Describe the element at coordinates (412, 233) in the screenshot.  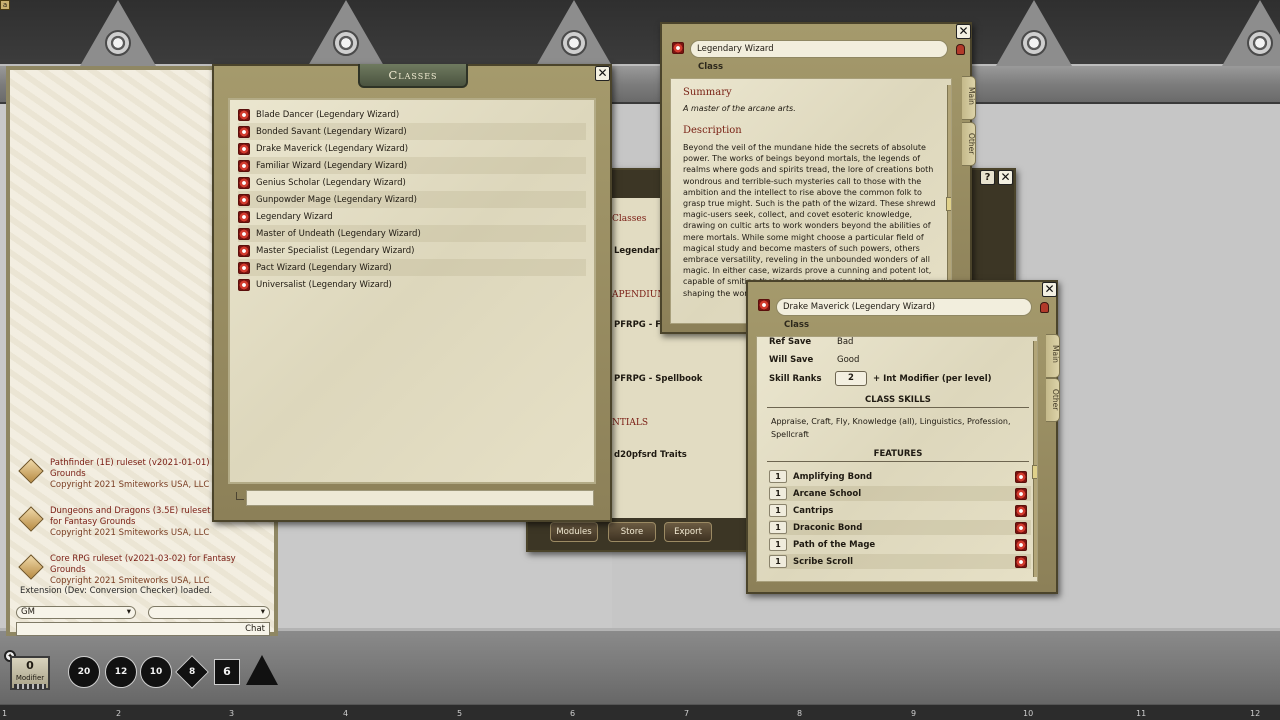
I see `list-item: Master of Undeath (Legendary Wizard)` at that location.